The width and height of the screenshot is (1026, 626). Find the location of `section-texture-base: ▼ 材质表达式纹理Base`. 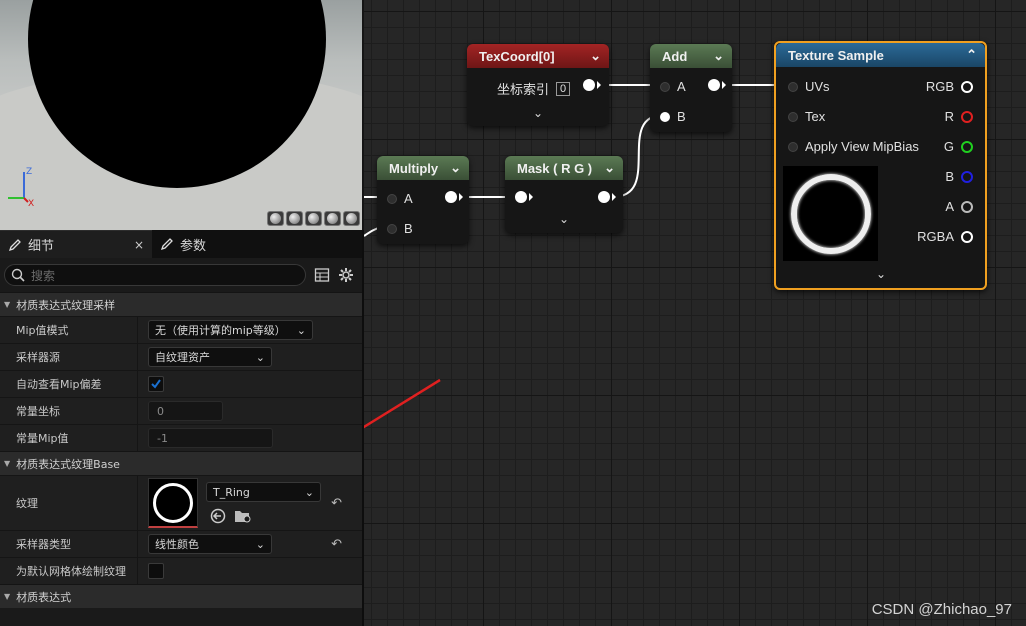

section-texture-base: ▼ 材质表达式纹理Base is located at coordinates (181, 463).